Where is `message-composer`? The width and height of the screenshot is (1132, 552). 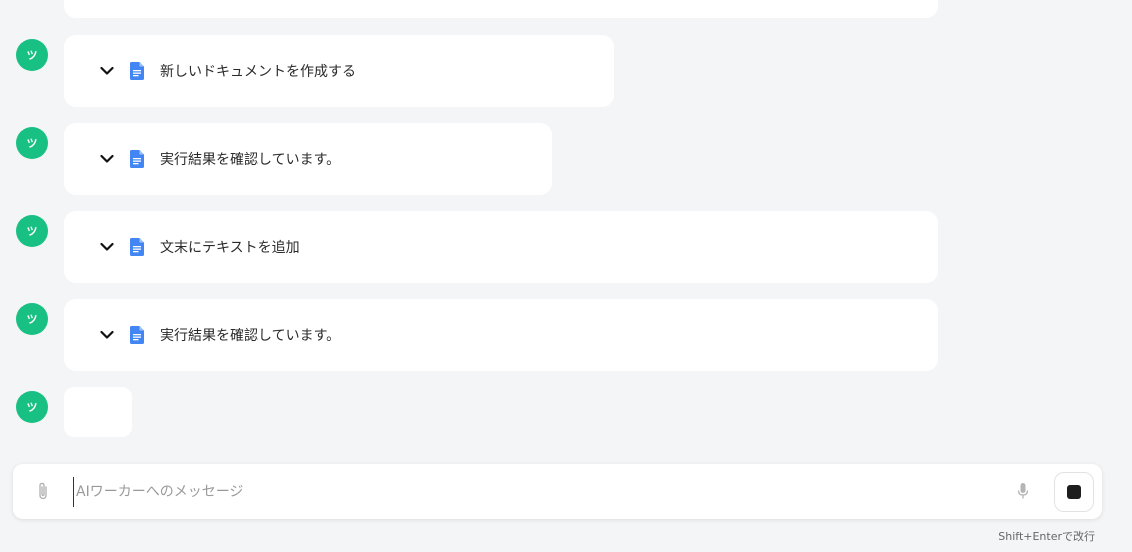
message-composer is located at coordinates (557, 491).